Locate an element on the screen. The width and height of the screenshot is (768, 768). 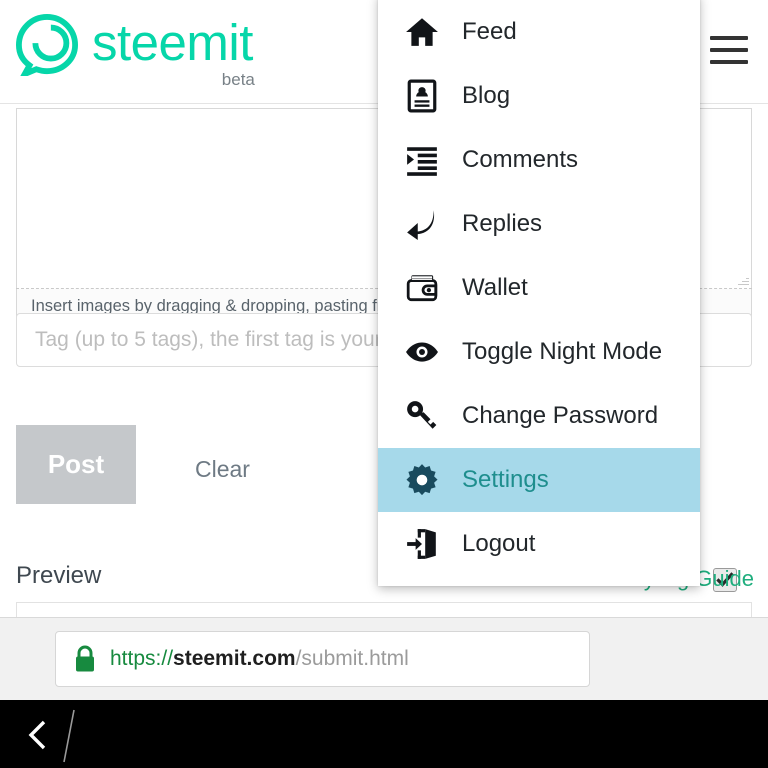
eye-icon is located at coordinates (422, 352).